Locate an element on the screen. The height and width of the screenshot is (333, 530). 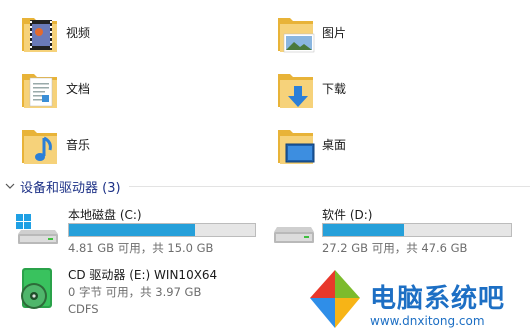
drive-free-space: 27.2 GB 可用，共 47.6 GB is located at coordinates (395, 248).